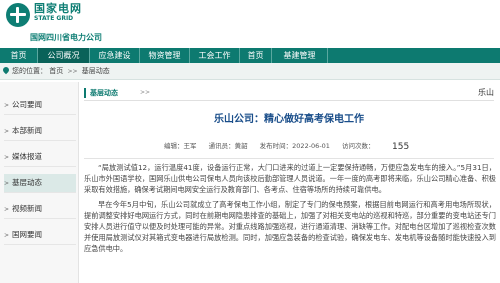 This screenshot has height=283, width=500. I want to click on nav-item-materials: 物资管理, so click(165, 55).